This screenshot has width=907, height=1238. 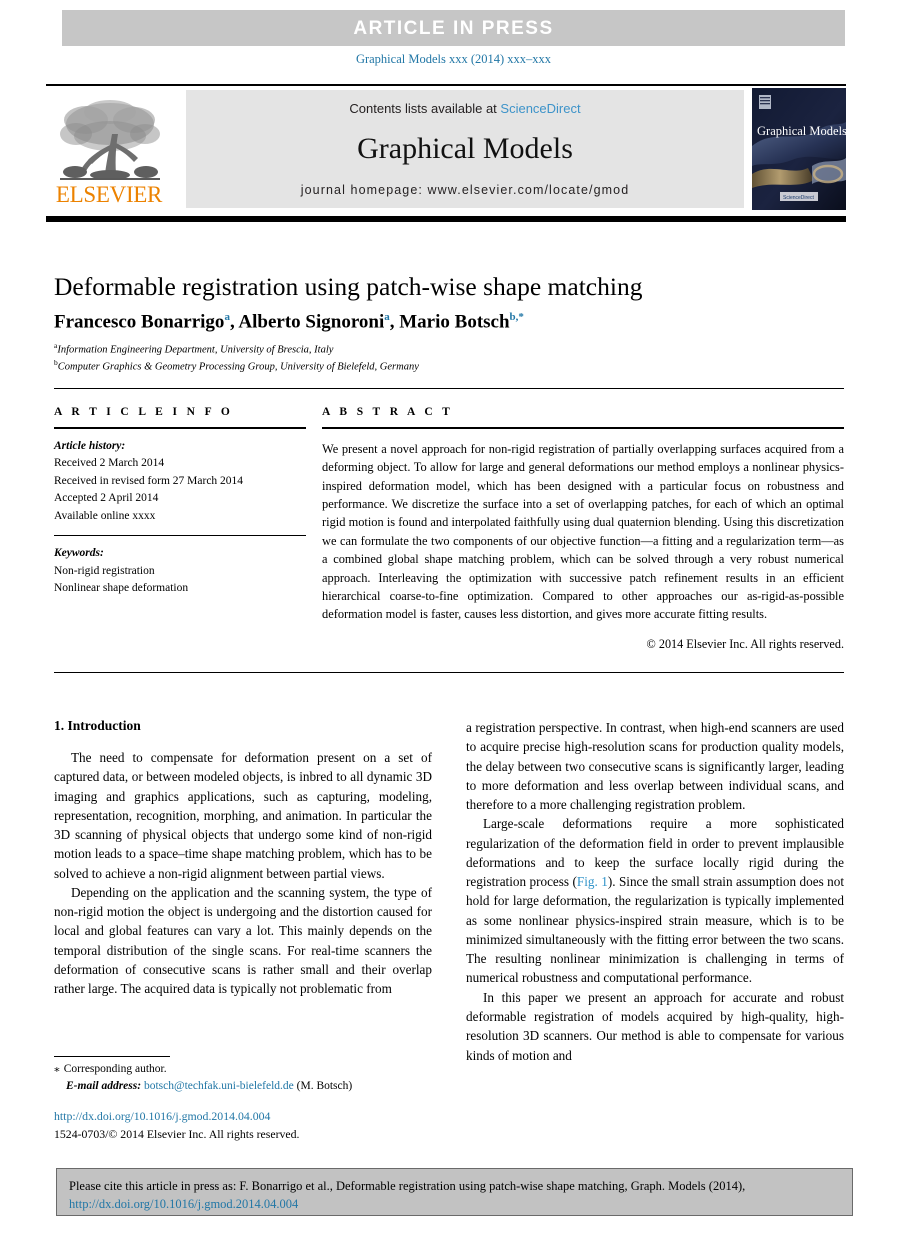 I want to click on masthead-bottom-rule, so click(x=446, y=219).